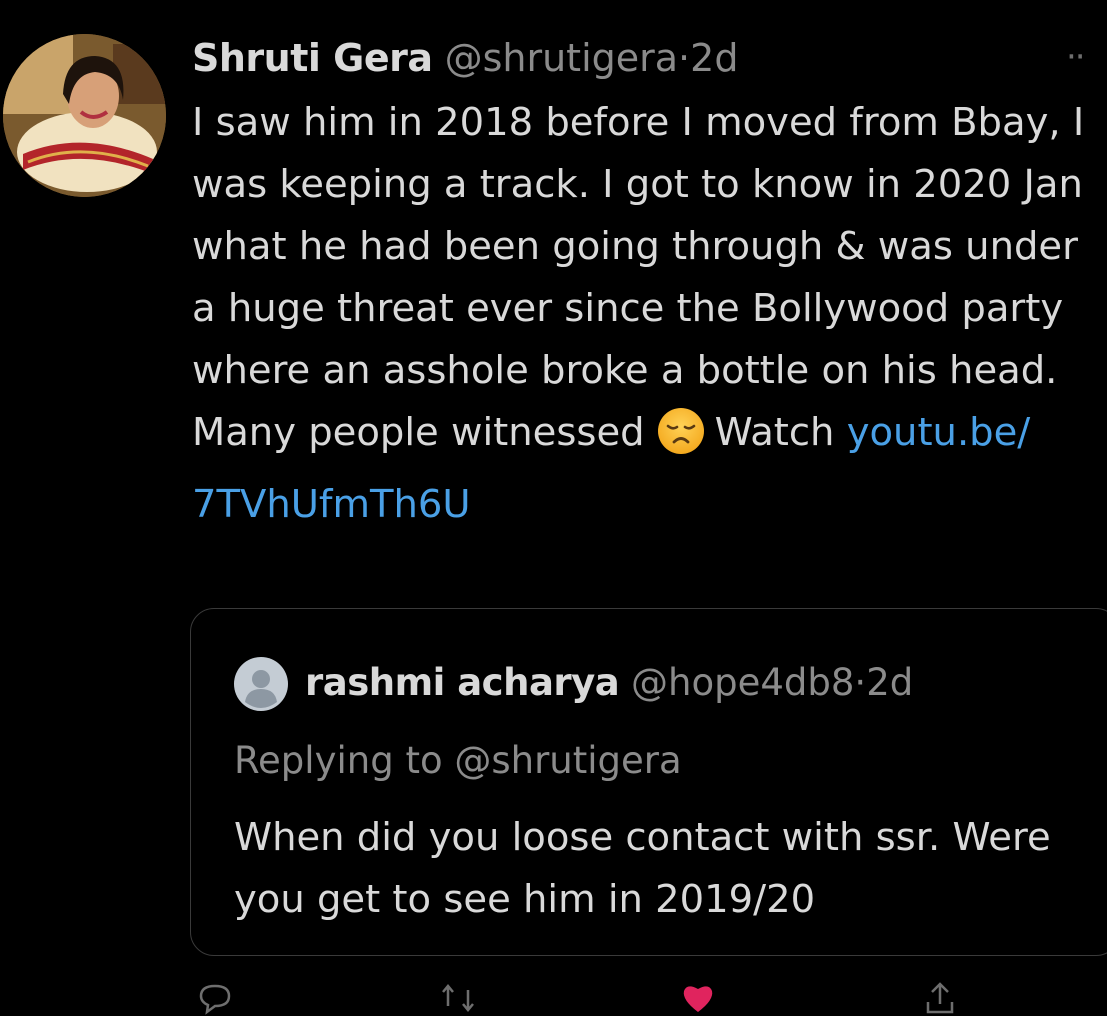  I want to click on reply-icon, so click(215, 998).